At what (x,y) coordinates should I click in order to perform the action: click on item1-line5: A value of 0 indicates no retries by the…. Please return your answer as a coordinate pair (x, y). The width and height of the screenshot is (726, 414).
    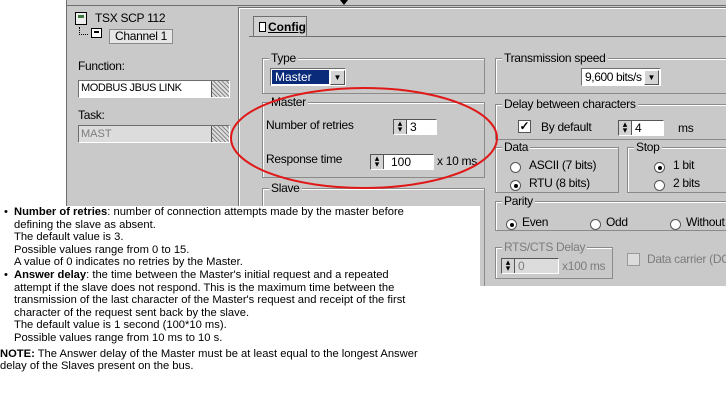
    Looking at the image, I should click on (128, 262).